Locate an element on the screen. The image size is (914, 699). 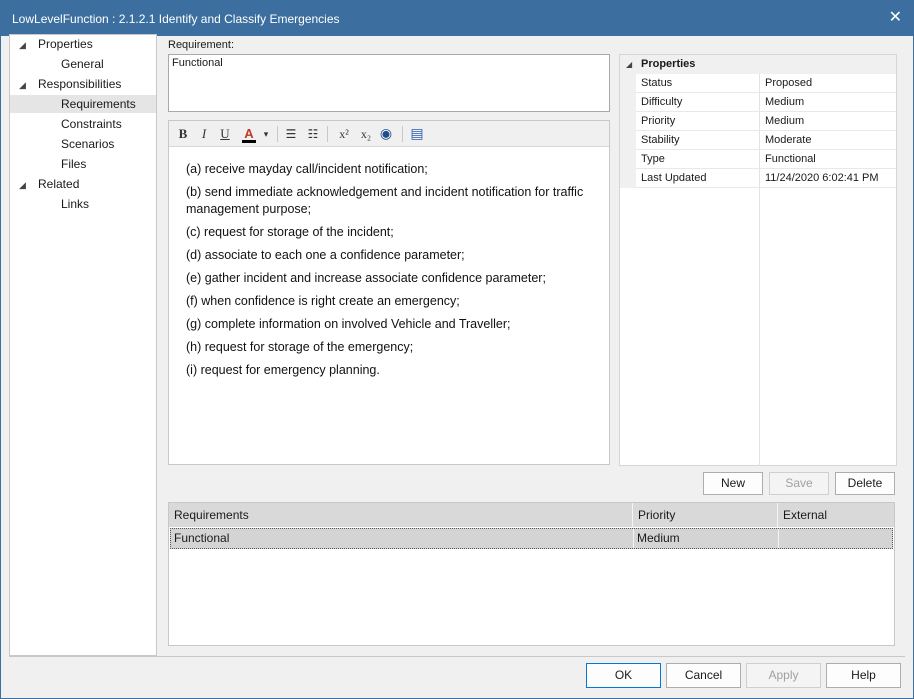
properties-header-label: Properties is located at coordinates (668, 64).